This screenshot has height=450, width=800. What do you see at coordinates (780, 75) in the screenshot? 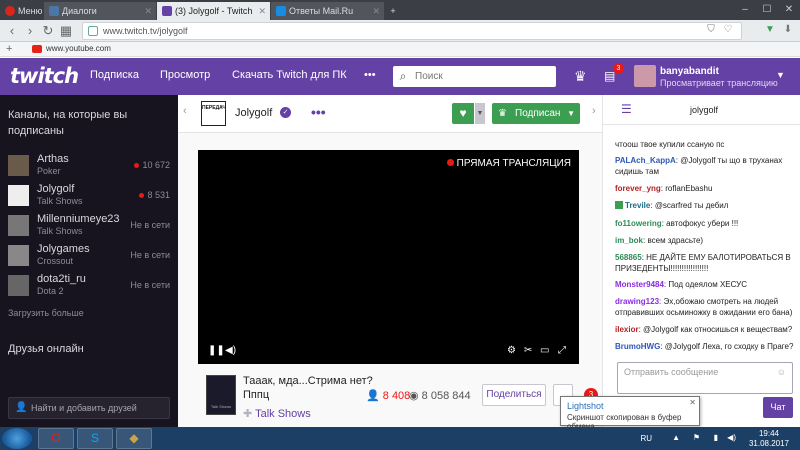
I see `chevron-down-icon: ▼` at bounding box center [780, 75].